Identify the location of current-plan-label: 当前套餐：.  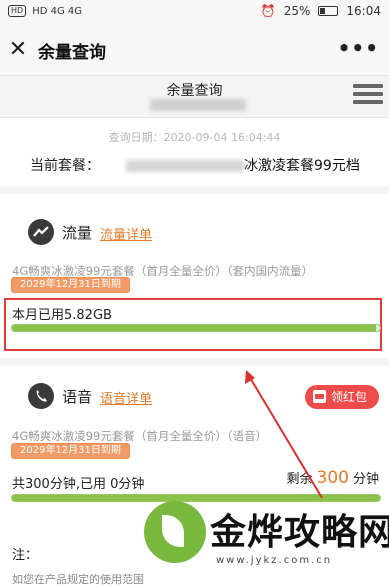
(65, 166).